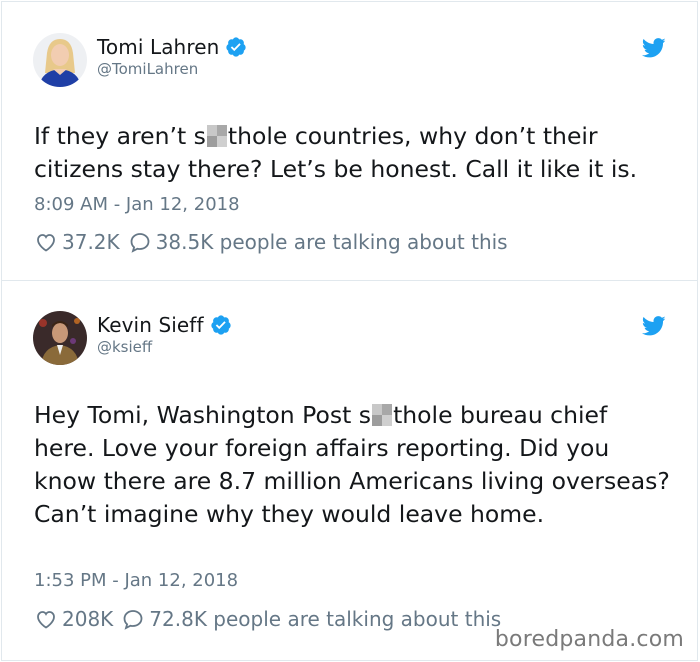  Describe the element at coordinates (589, 639) in the screenshot. I see `watermark: boredpanda.com` at that location.